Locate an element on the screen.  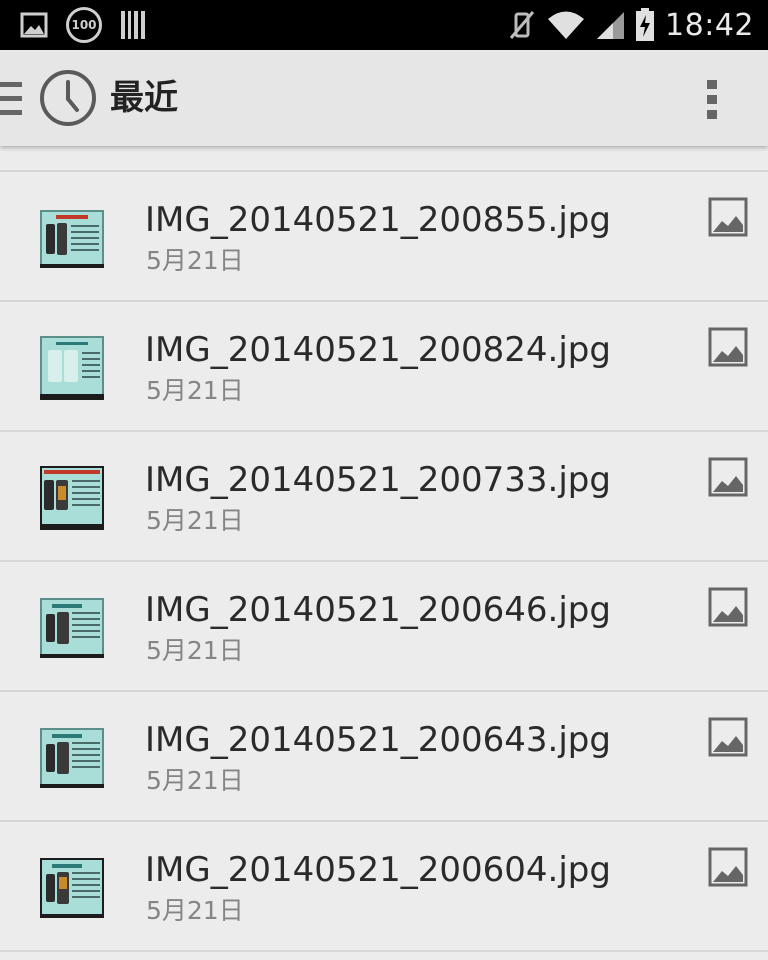
file-name: IMG_20140521_200604.jpg is located at coordinates (378, 870).